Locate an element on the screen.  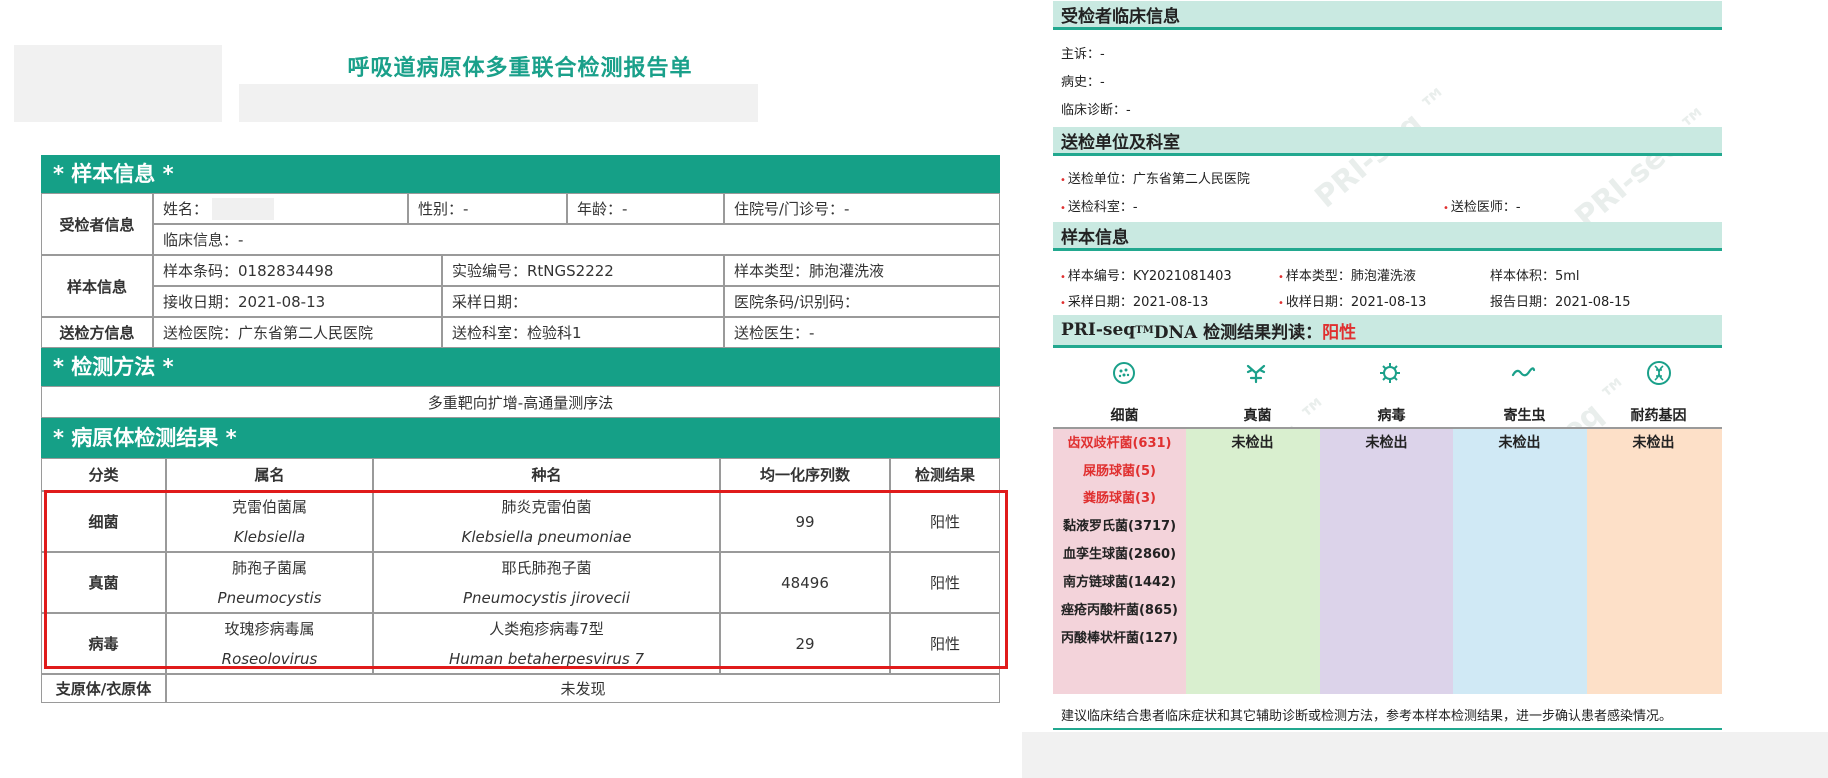
table-row-genus: 克雷伯菌属 Klebsiella is located at coordinates (269, 521).